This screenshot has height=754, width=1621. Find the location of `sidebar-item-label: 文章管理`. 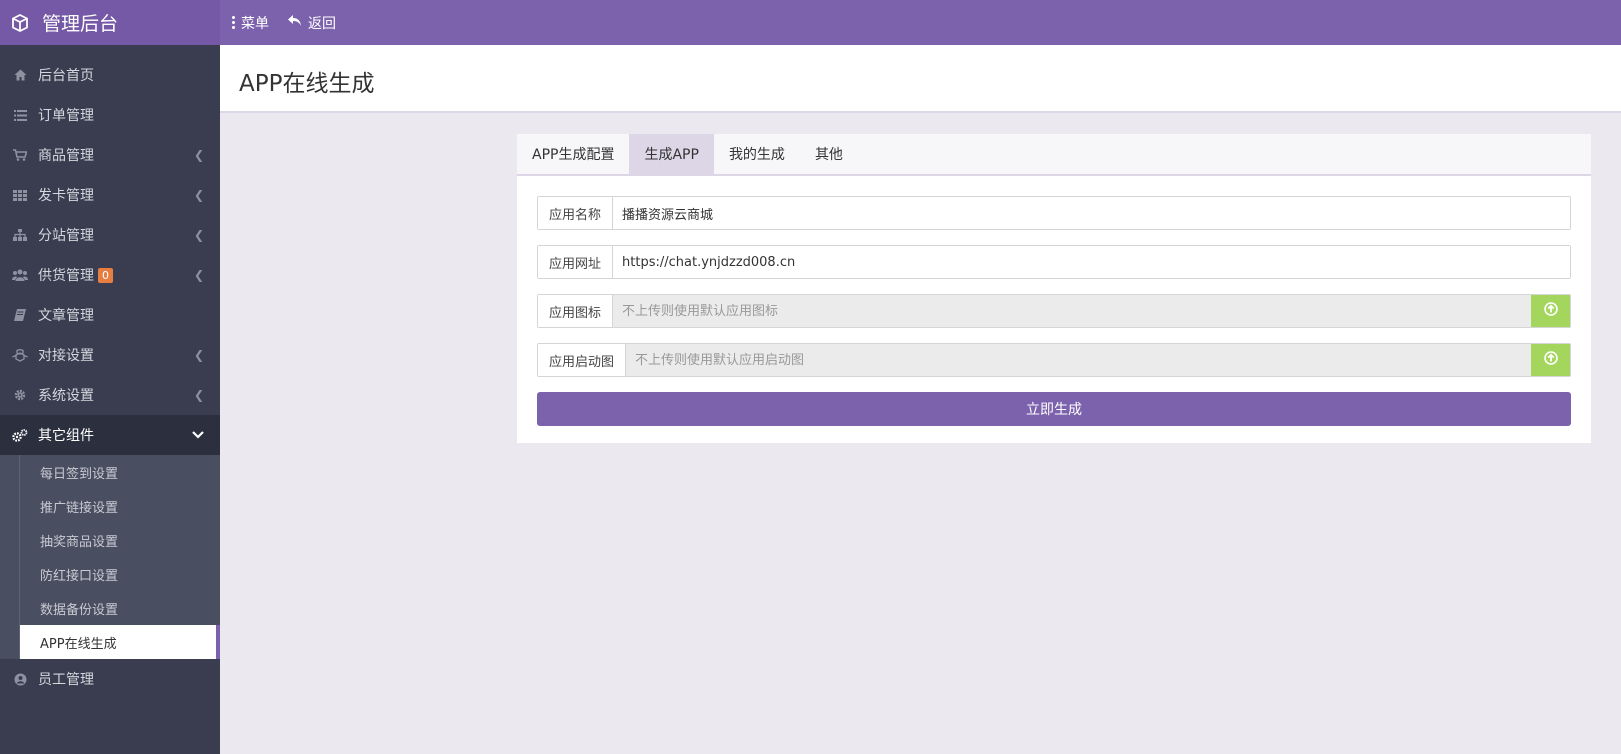

sidebar-item-label: 文章管理 is located at coordinates (66, 316).